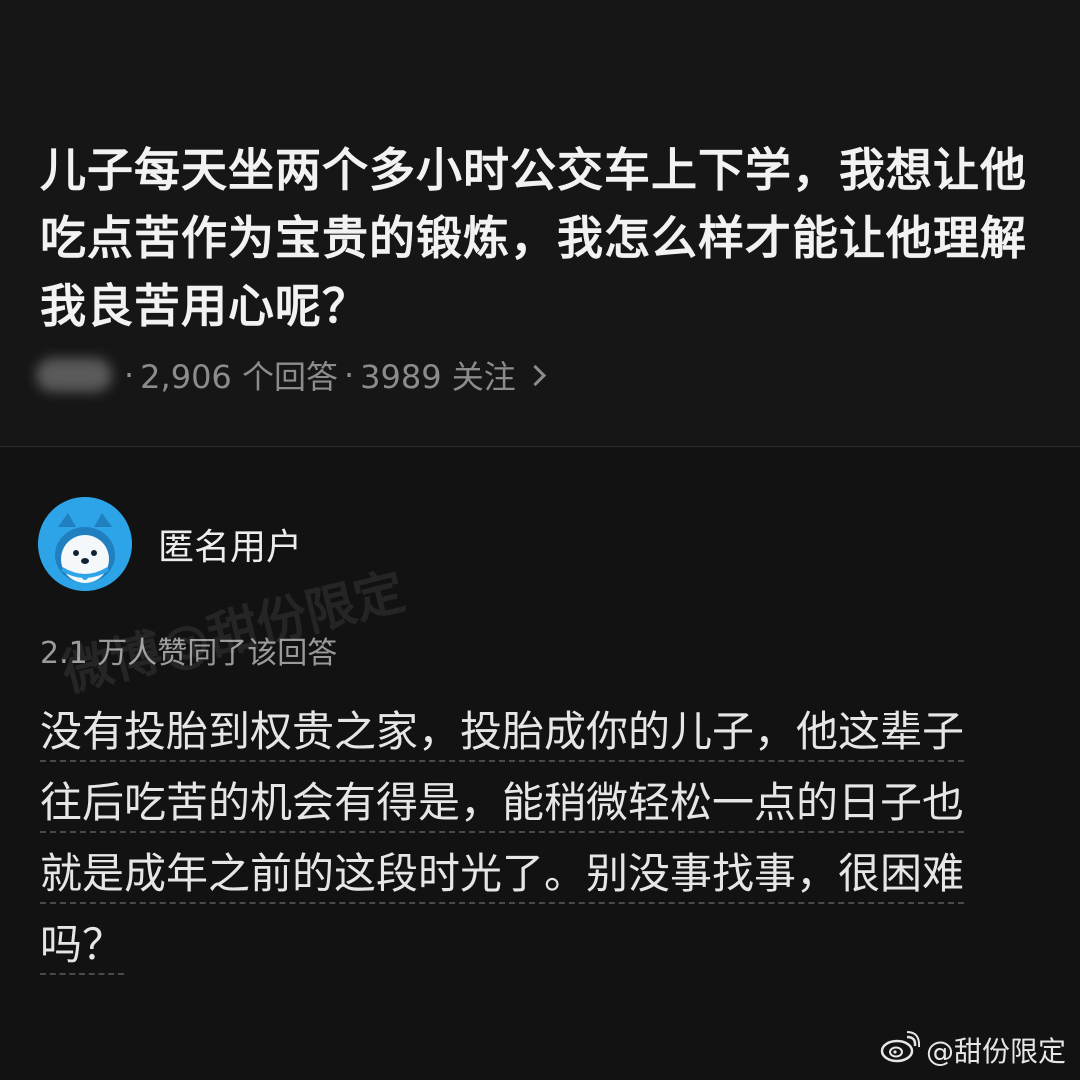  Describe the element at coordinates (230, 544) in the screenshot. I see `author-name: 匿名用户` at that location.